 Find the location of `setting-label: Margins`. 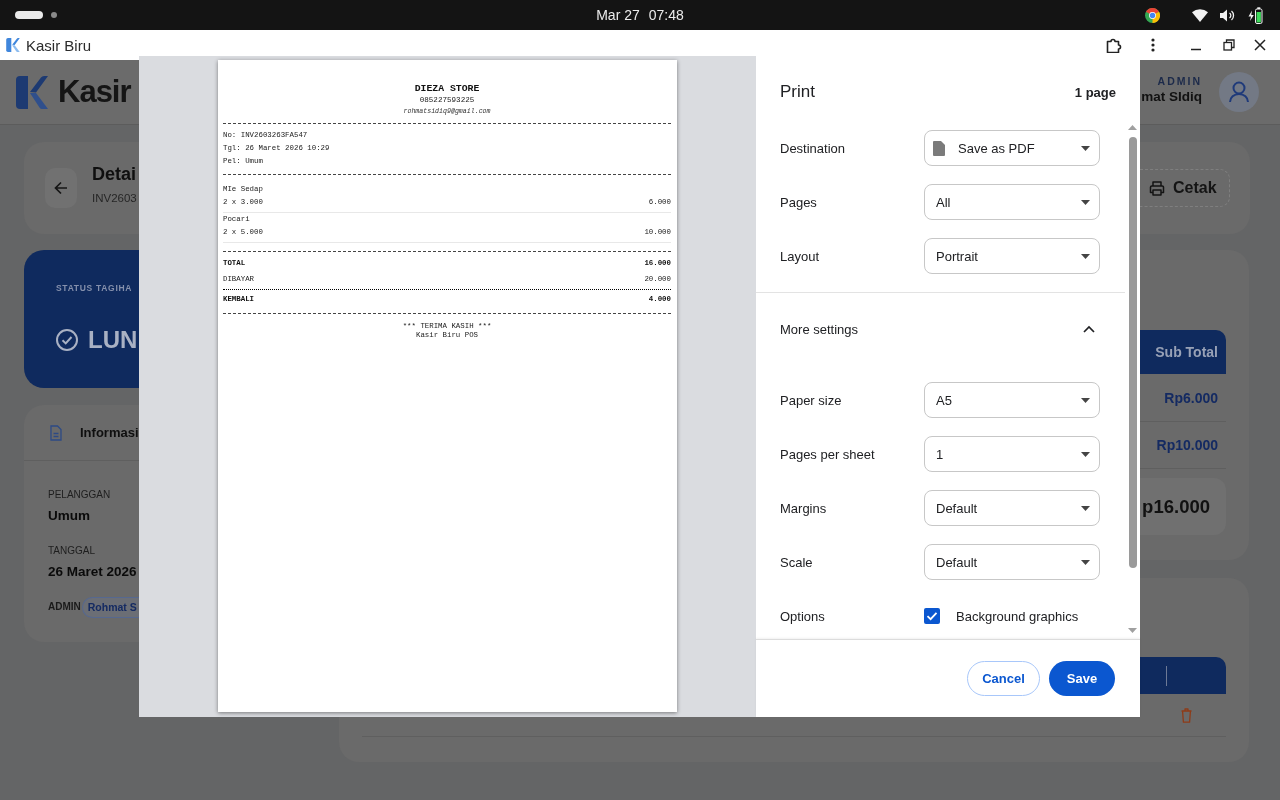

setting-label: Margins is located at coordinates (803, 508).